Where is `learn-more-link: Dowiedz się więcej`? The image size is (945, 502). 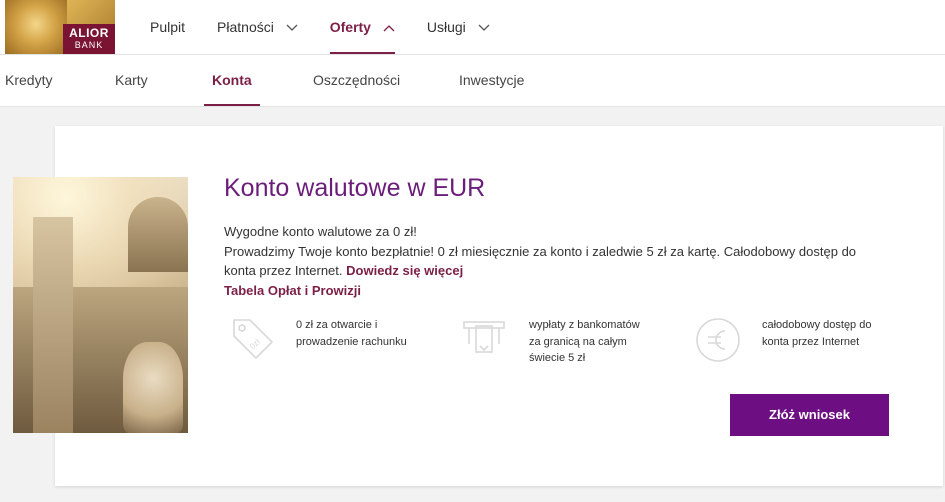
learn-more-link: Dowiedz się więcej is located at coordinates (404, 270).